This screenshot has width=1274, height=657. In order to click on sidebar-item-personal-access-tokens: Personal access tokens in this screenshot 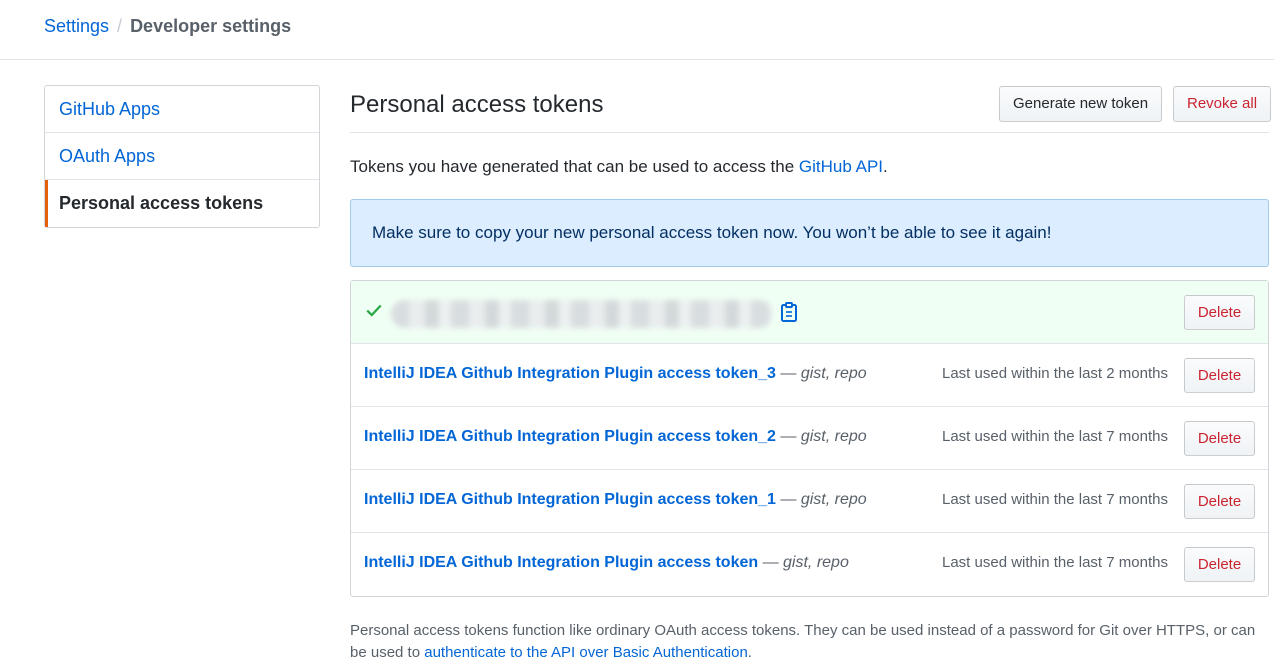, I will do `click(182, 203)`.